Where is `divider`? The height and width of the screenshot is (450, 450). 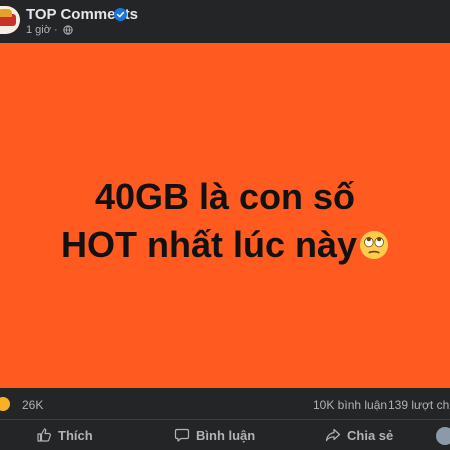
divider is located at coordinates (225, 419).